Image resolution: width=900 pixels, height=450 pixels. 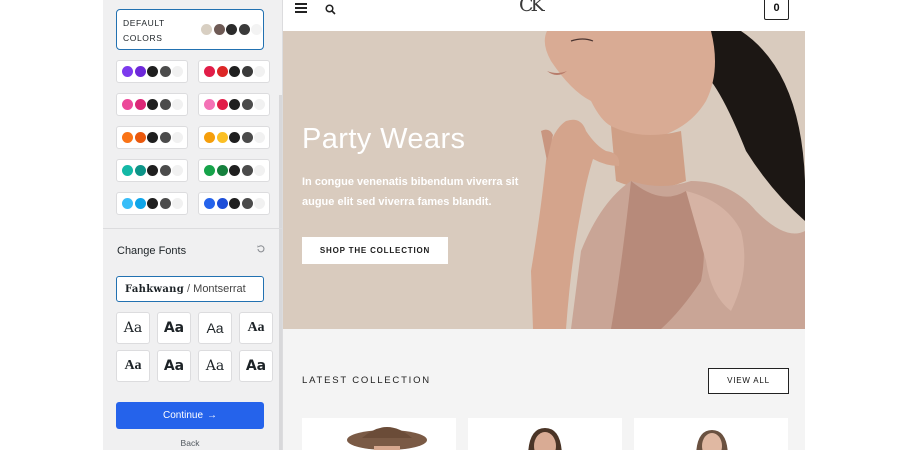 I want to click on font-pair-select: Fahkwang / Montserrat, so click(x=190, y=289).